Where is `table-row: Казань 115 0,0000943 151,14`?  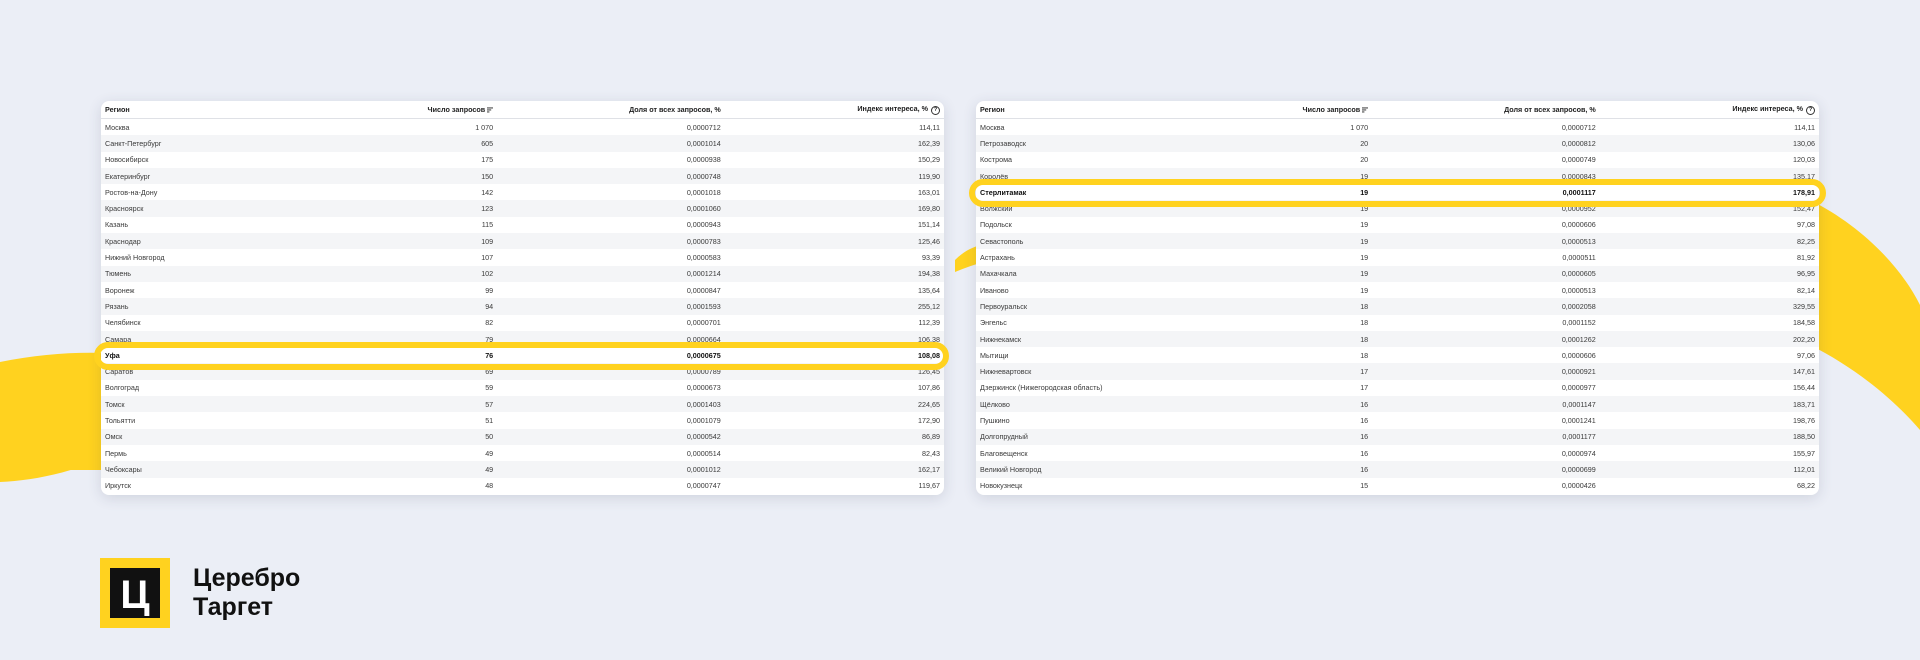 table-row: Казань 115 0,0000943 151,14 is located at coordinates (522, 225).